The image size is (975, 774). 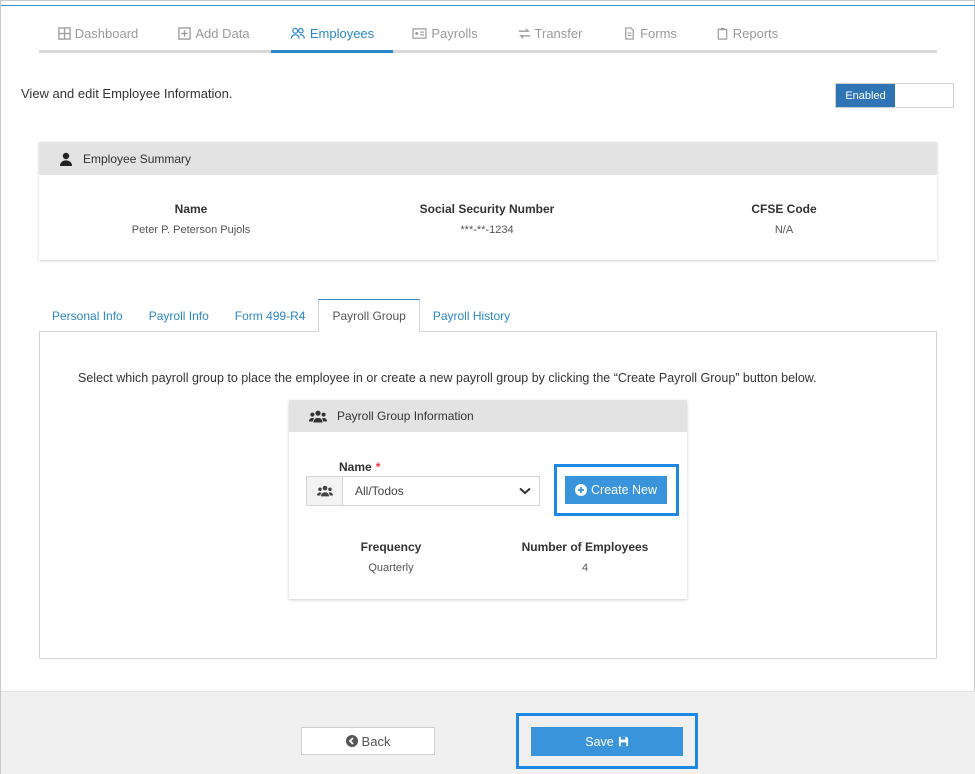 What do you see at coordinates (488, 732) in the screenshot?
I see `form-footer: Back Save` at bounding box center [488, 732].